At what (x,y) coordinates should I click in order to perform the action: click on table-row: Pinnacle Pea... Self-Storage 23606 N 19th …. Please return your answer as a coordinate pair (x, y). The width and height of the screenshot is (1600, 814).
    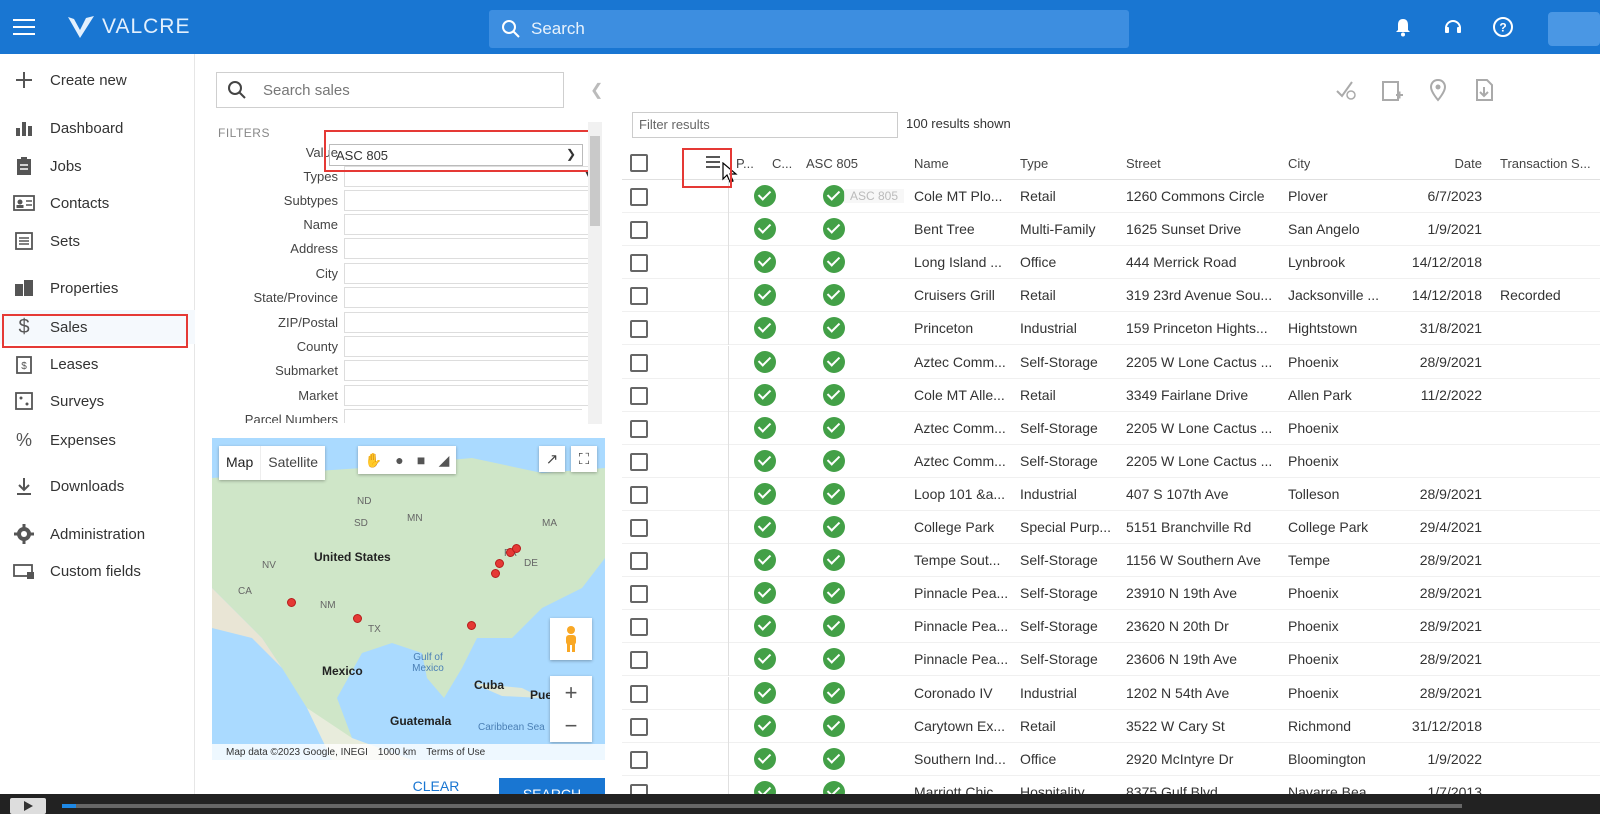
    Looking at the image, I should click on (1111, 660).